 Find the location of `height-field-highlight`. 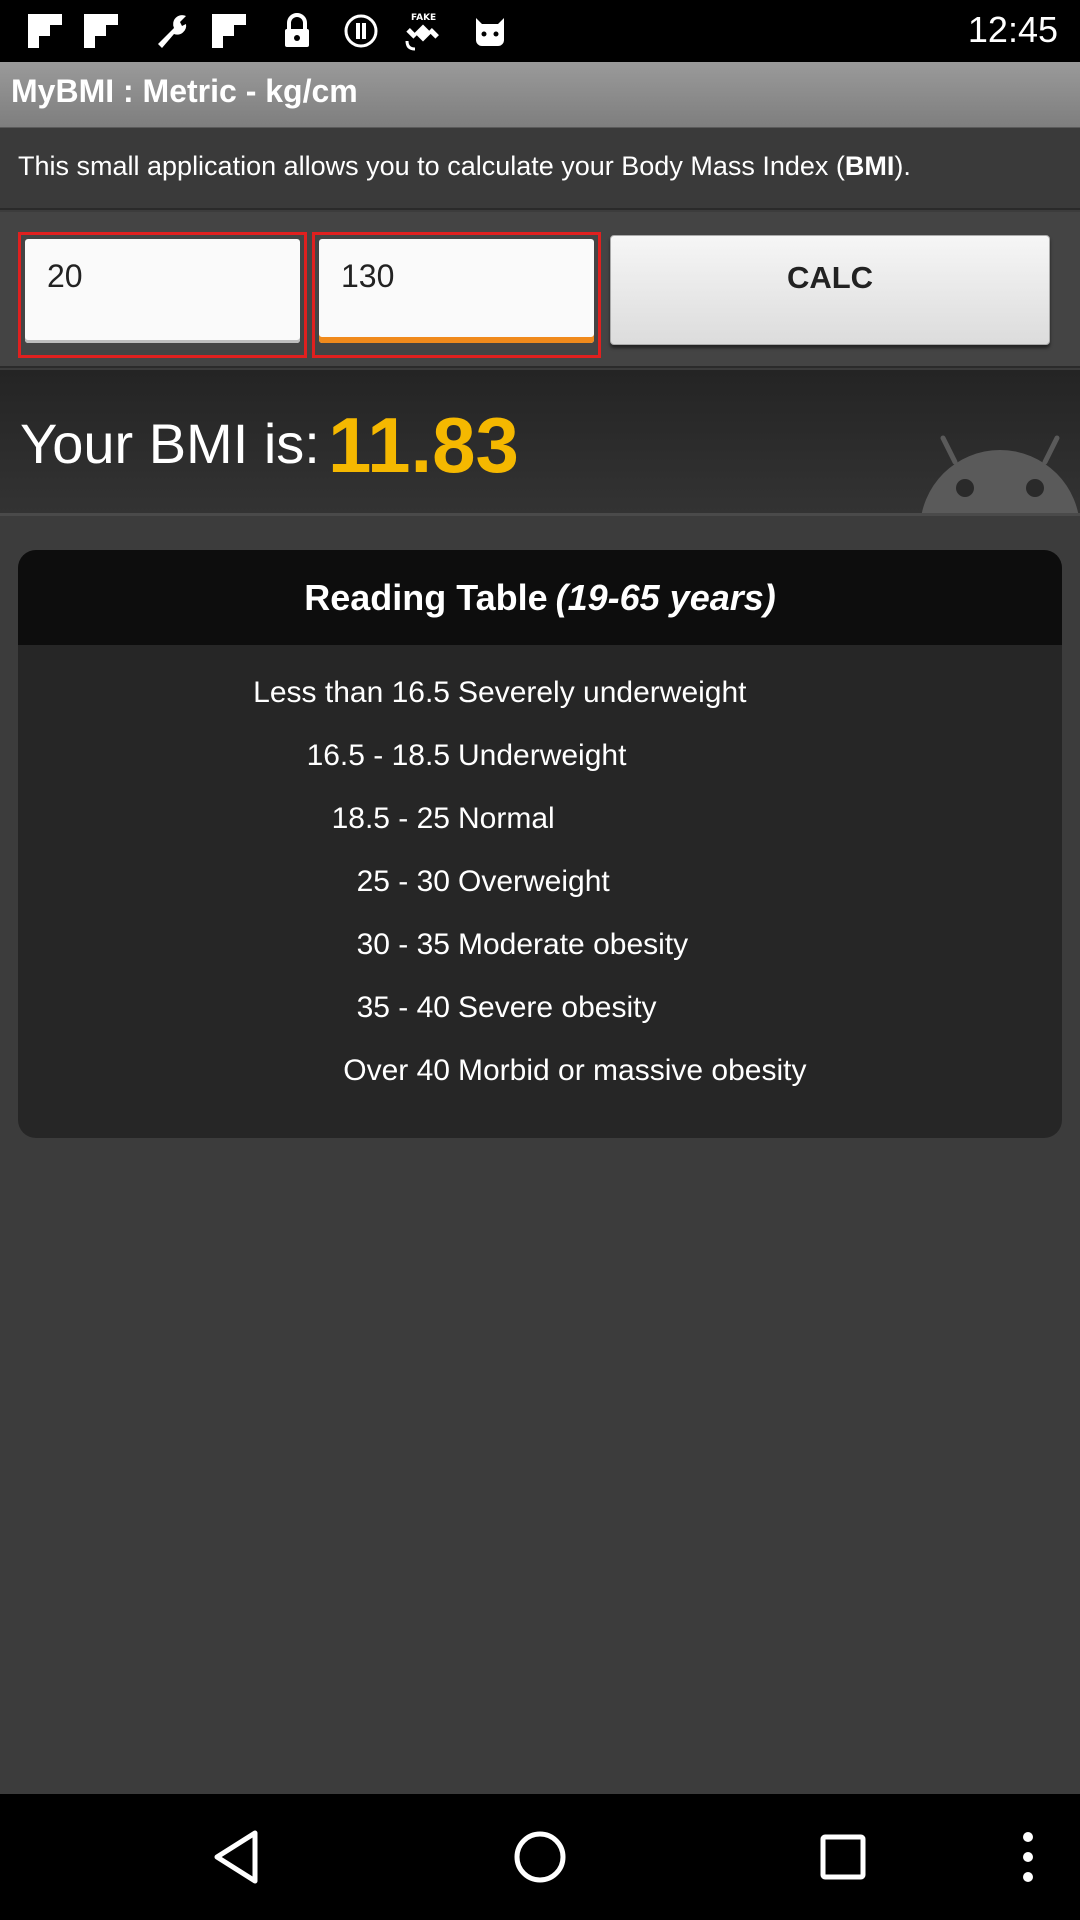

height-field-highlight is located at coordinates (456, 295).